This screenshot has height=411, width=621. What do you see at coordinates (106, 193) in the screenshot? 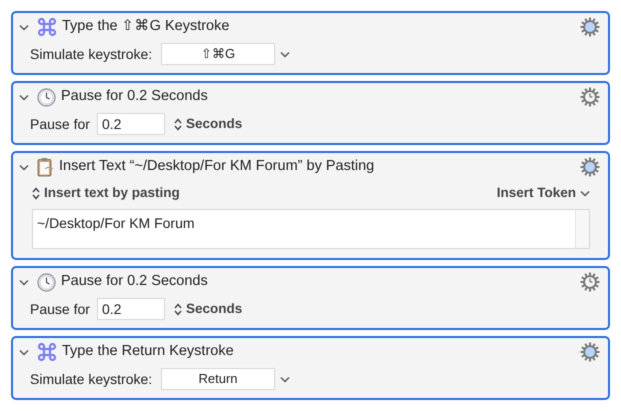
I see `paste-mode-selector: Insert text by pasting` at bounding box center [106, 193].